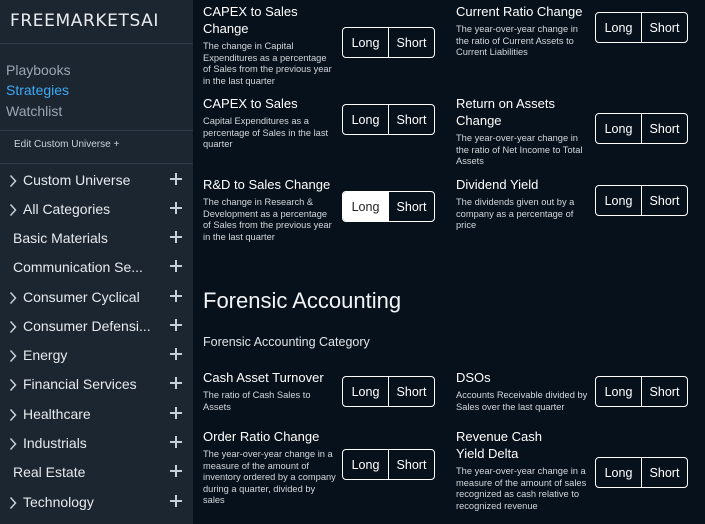 This screenshot has height=524, width=705. Describe the element at coordinates (96, 445) in the screenshot. I see `sidebar-item-industrials: Industrials` at that location.